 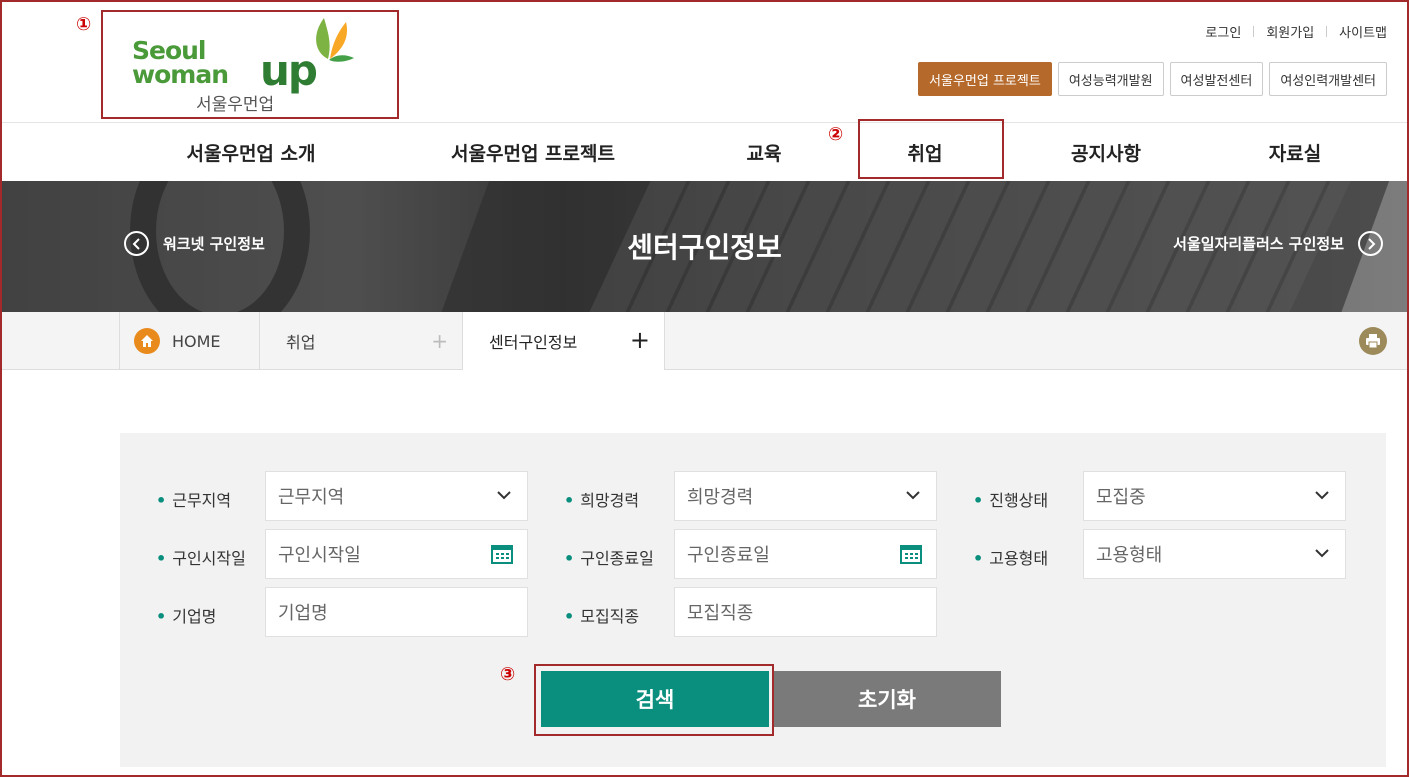 What do you see at coordinates (609, 558) in the screenshot?
I see `end-date-label: • 구인종료일` at bounding box center [609, 558].